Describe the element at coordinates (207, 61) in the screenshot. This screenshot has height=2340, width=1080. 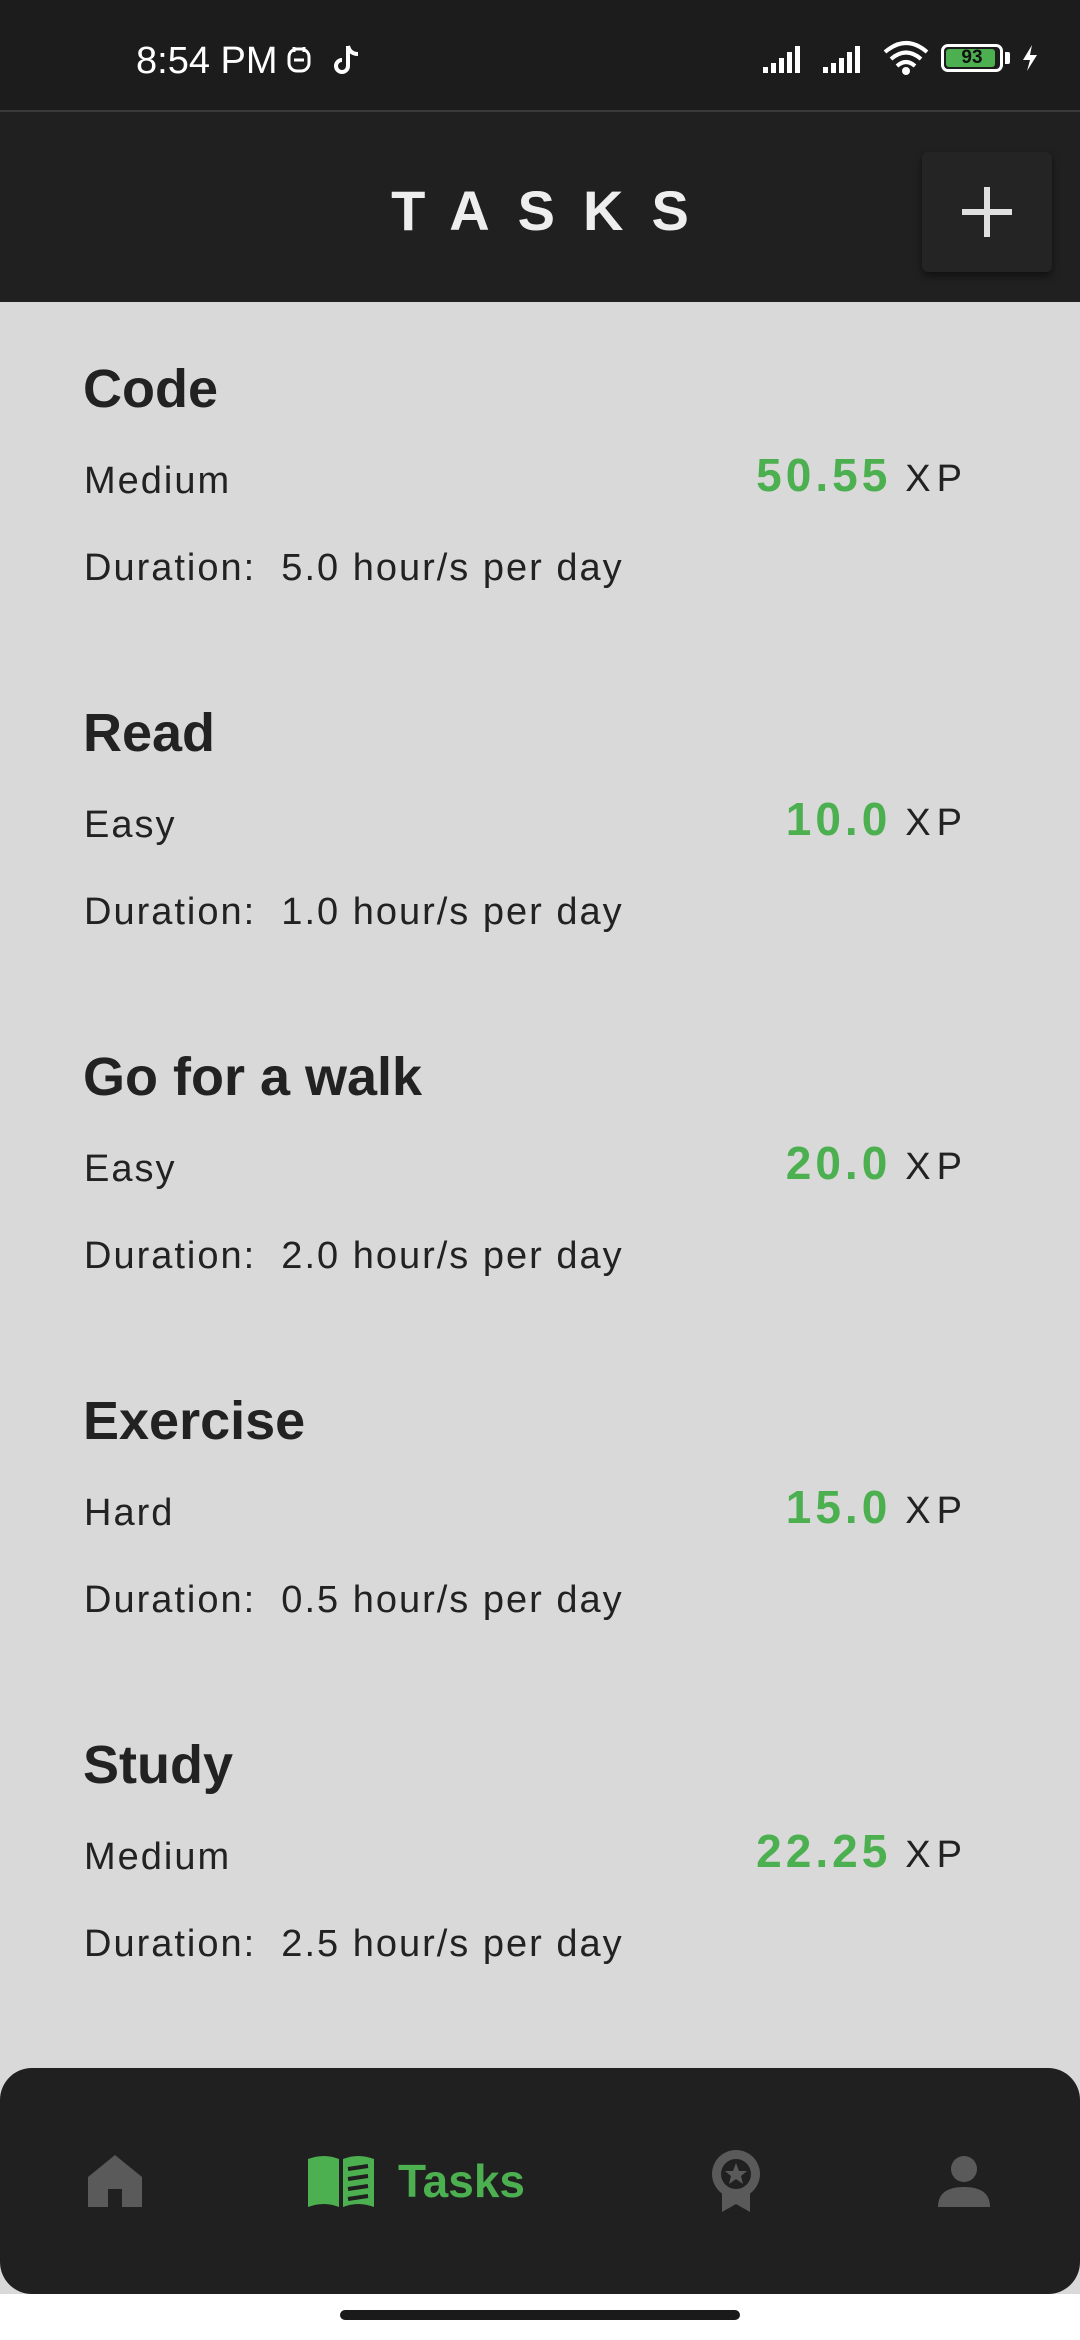
I see `status-time: 8:54 PM` at that location.